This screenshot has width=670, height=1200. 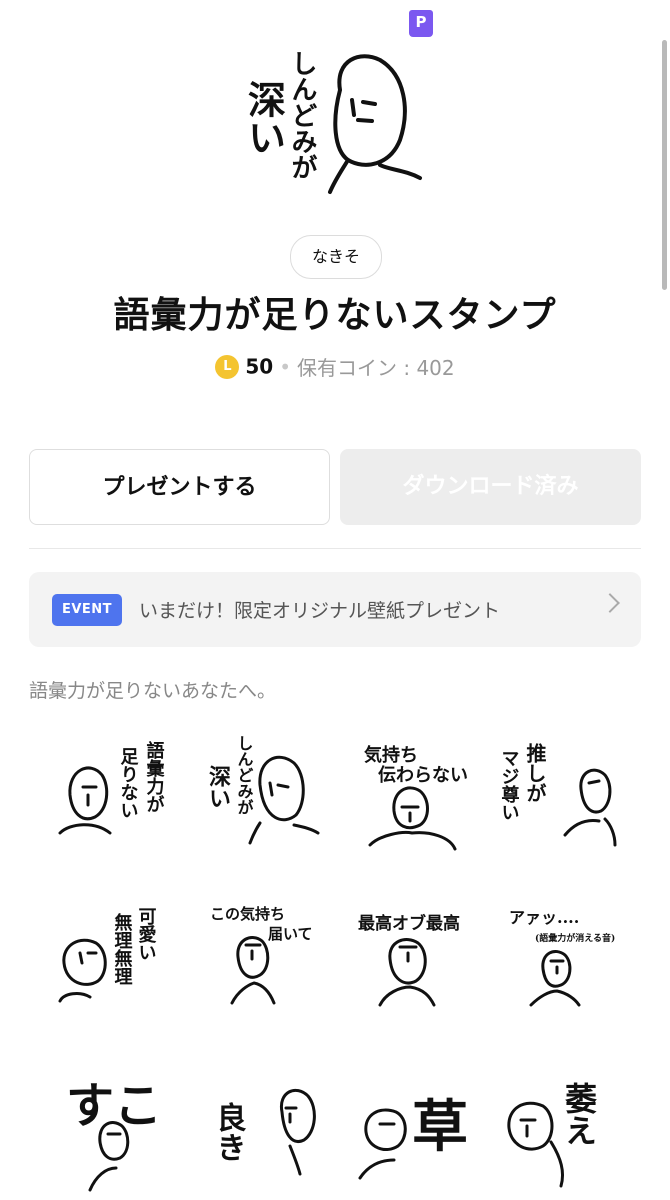 What do you see at coordinates (155, 776) in the screenshot?
I see `sticker-1-text-a: 語彙力が` at bounding box center [155, 776].